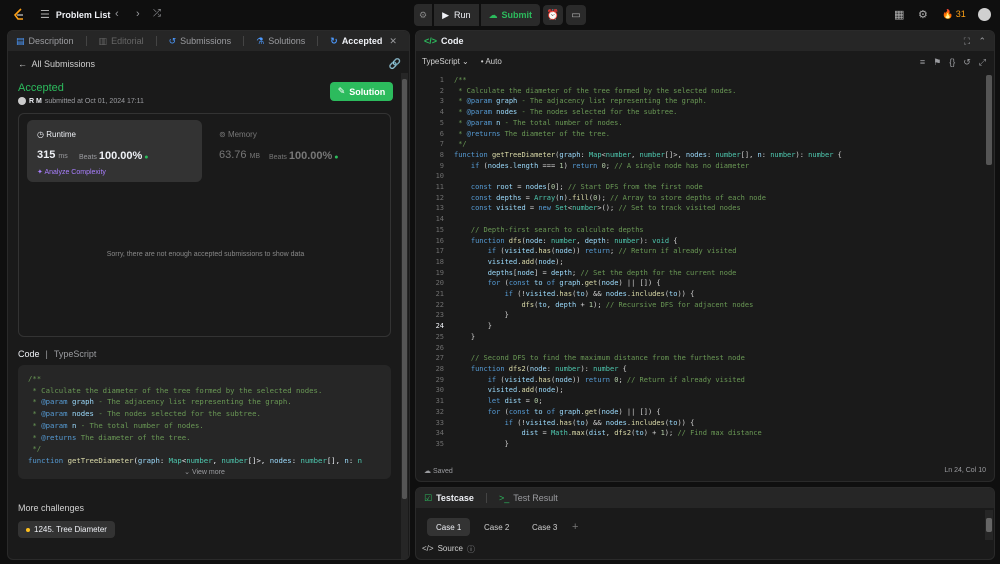 The width and height of the screenshot is (1000, 564). Describe the element at coordinates (41, 88) in the screenshot. I see `submission-status: Accepted` at that location.